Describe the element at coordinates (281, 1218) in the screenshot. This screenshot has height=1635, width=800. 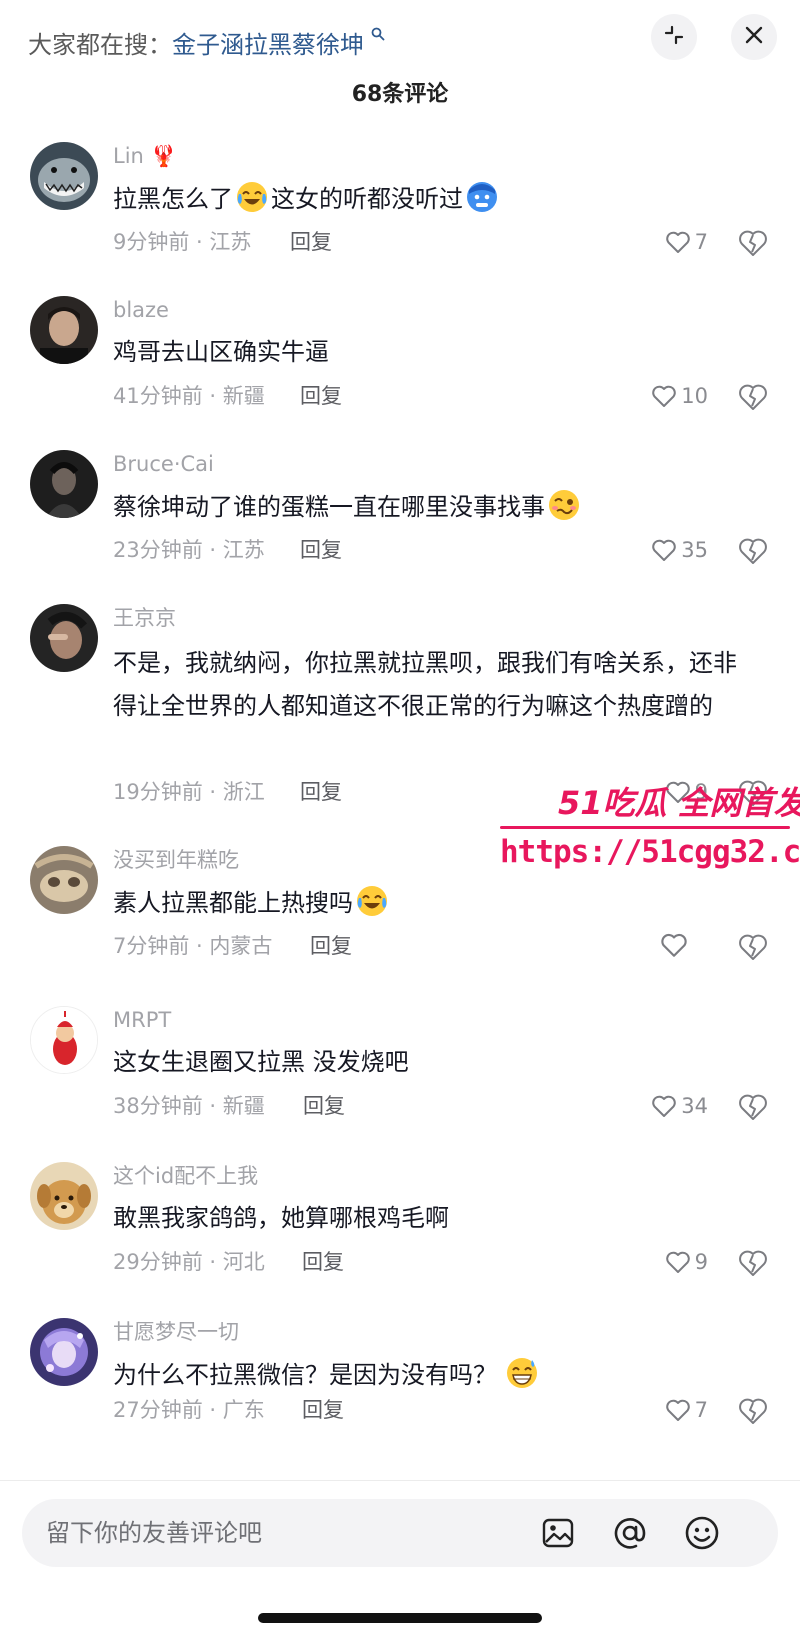
I see `comment-text: 敢黑我家鸽鸽，她算哪根鸡毛啊` at that location.